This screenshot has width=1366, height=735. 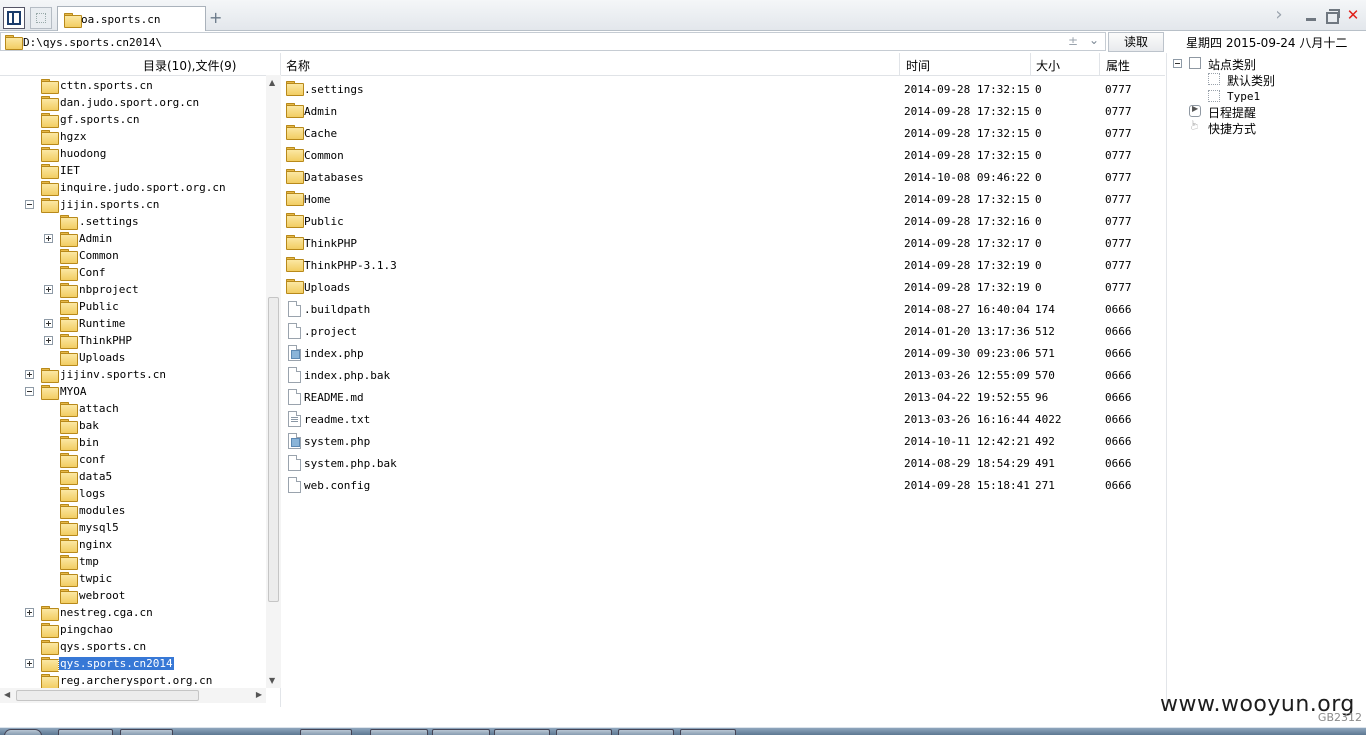 What do you see at coordinates (133, 510) in the screenshot?
I see `tree-item: modules` at bounding box center [133, 510].